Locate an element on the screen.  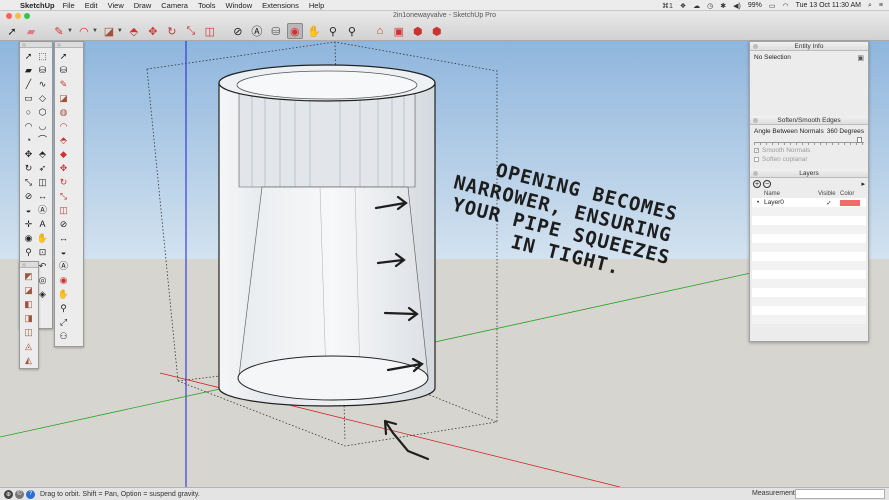
shape-tools-dropdown-icon: ▼ is located at coordinates (120, 31).